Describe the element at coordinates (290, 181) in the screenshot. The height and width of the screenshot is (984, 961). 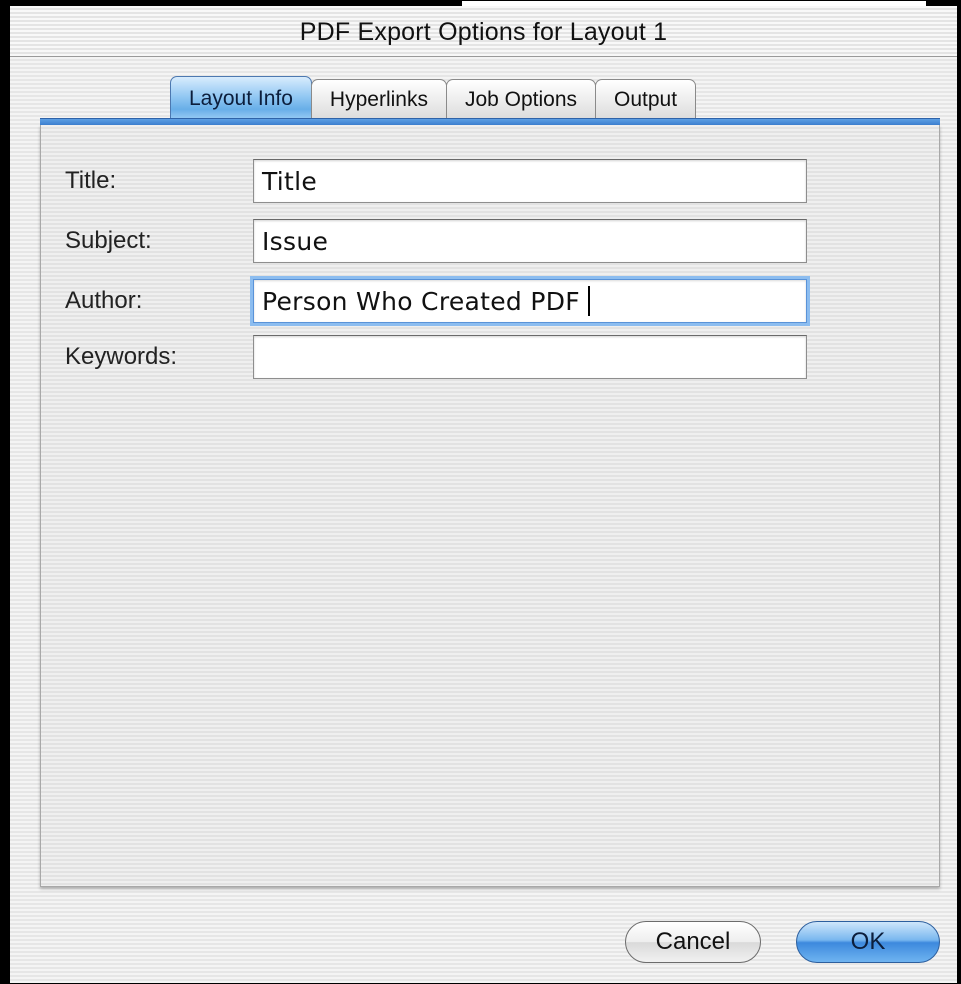
I see `title-field-value: Title` at that location.